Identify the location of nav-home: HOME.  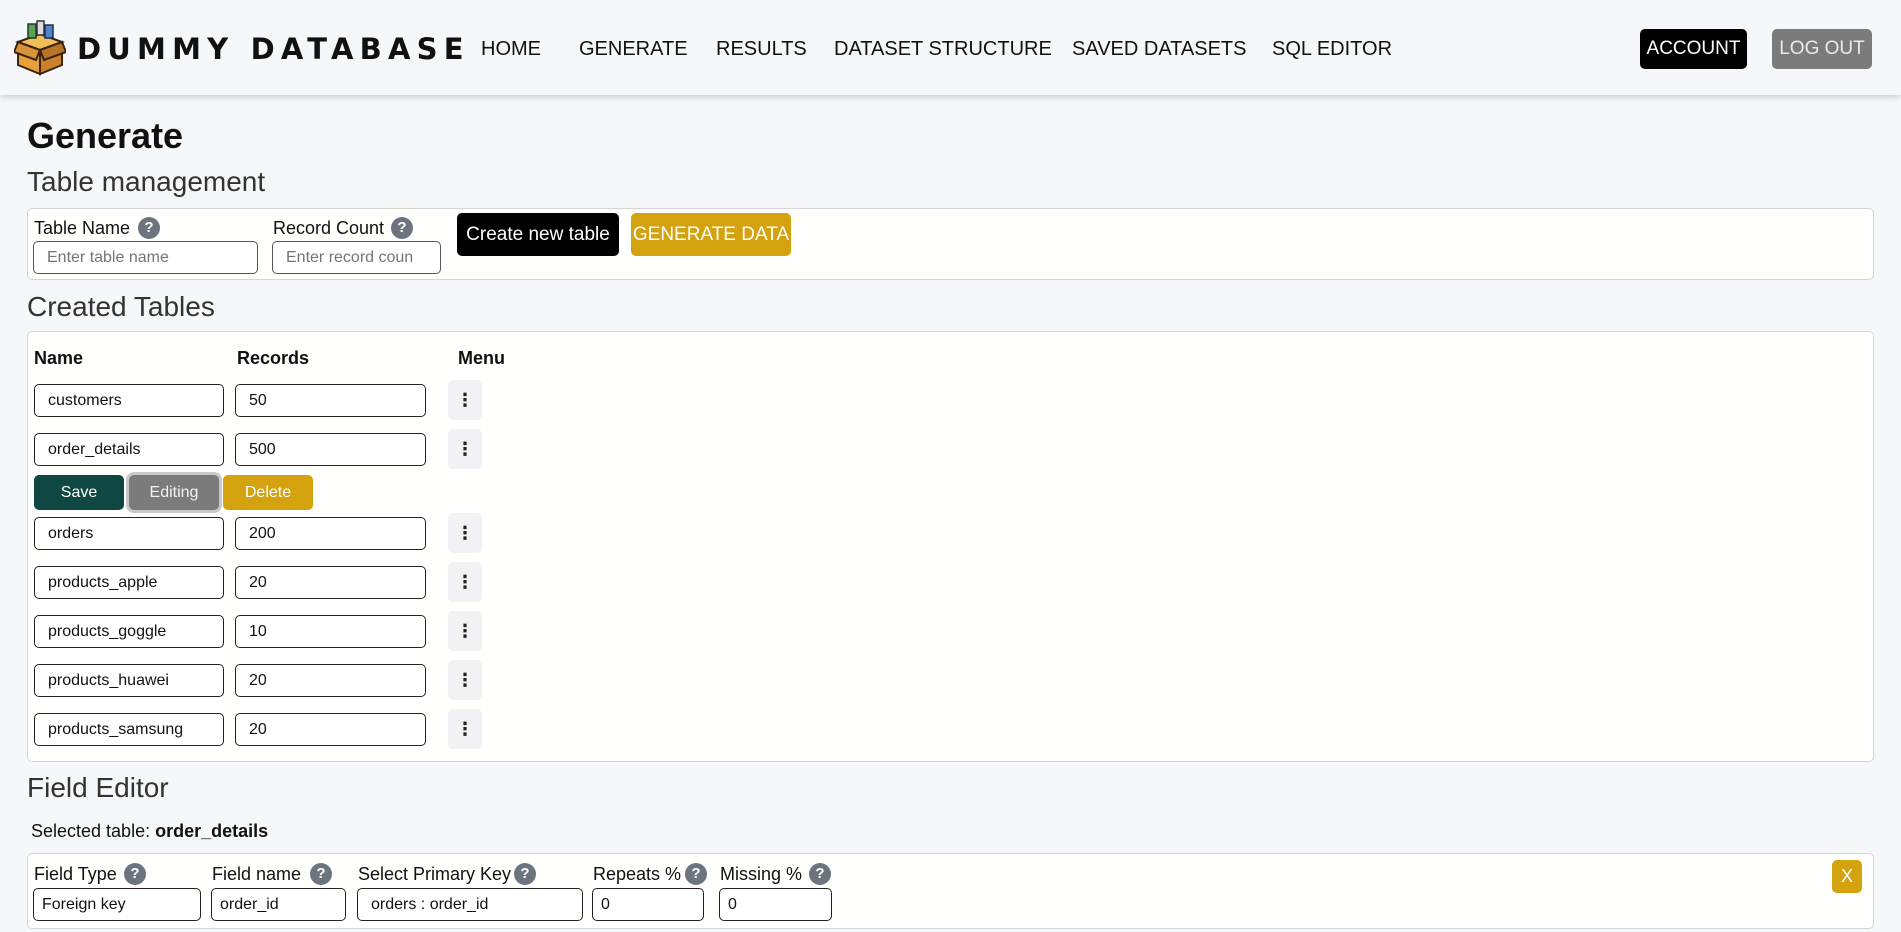
(511, 49).